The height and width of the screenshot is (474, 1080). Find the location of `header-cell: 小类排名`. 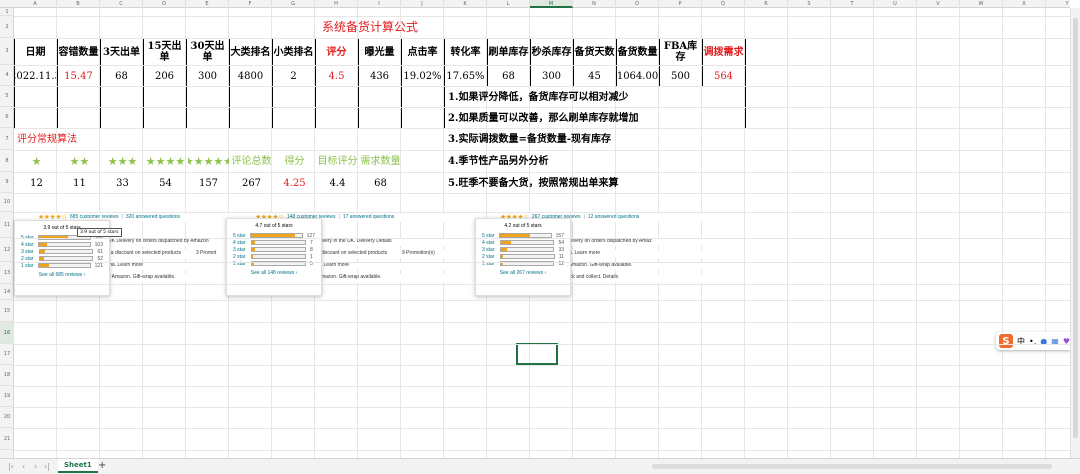

header-cell: 小类排名 is located at coordinates (293, 52).